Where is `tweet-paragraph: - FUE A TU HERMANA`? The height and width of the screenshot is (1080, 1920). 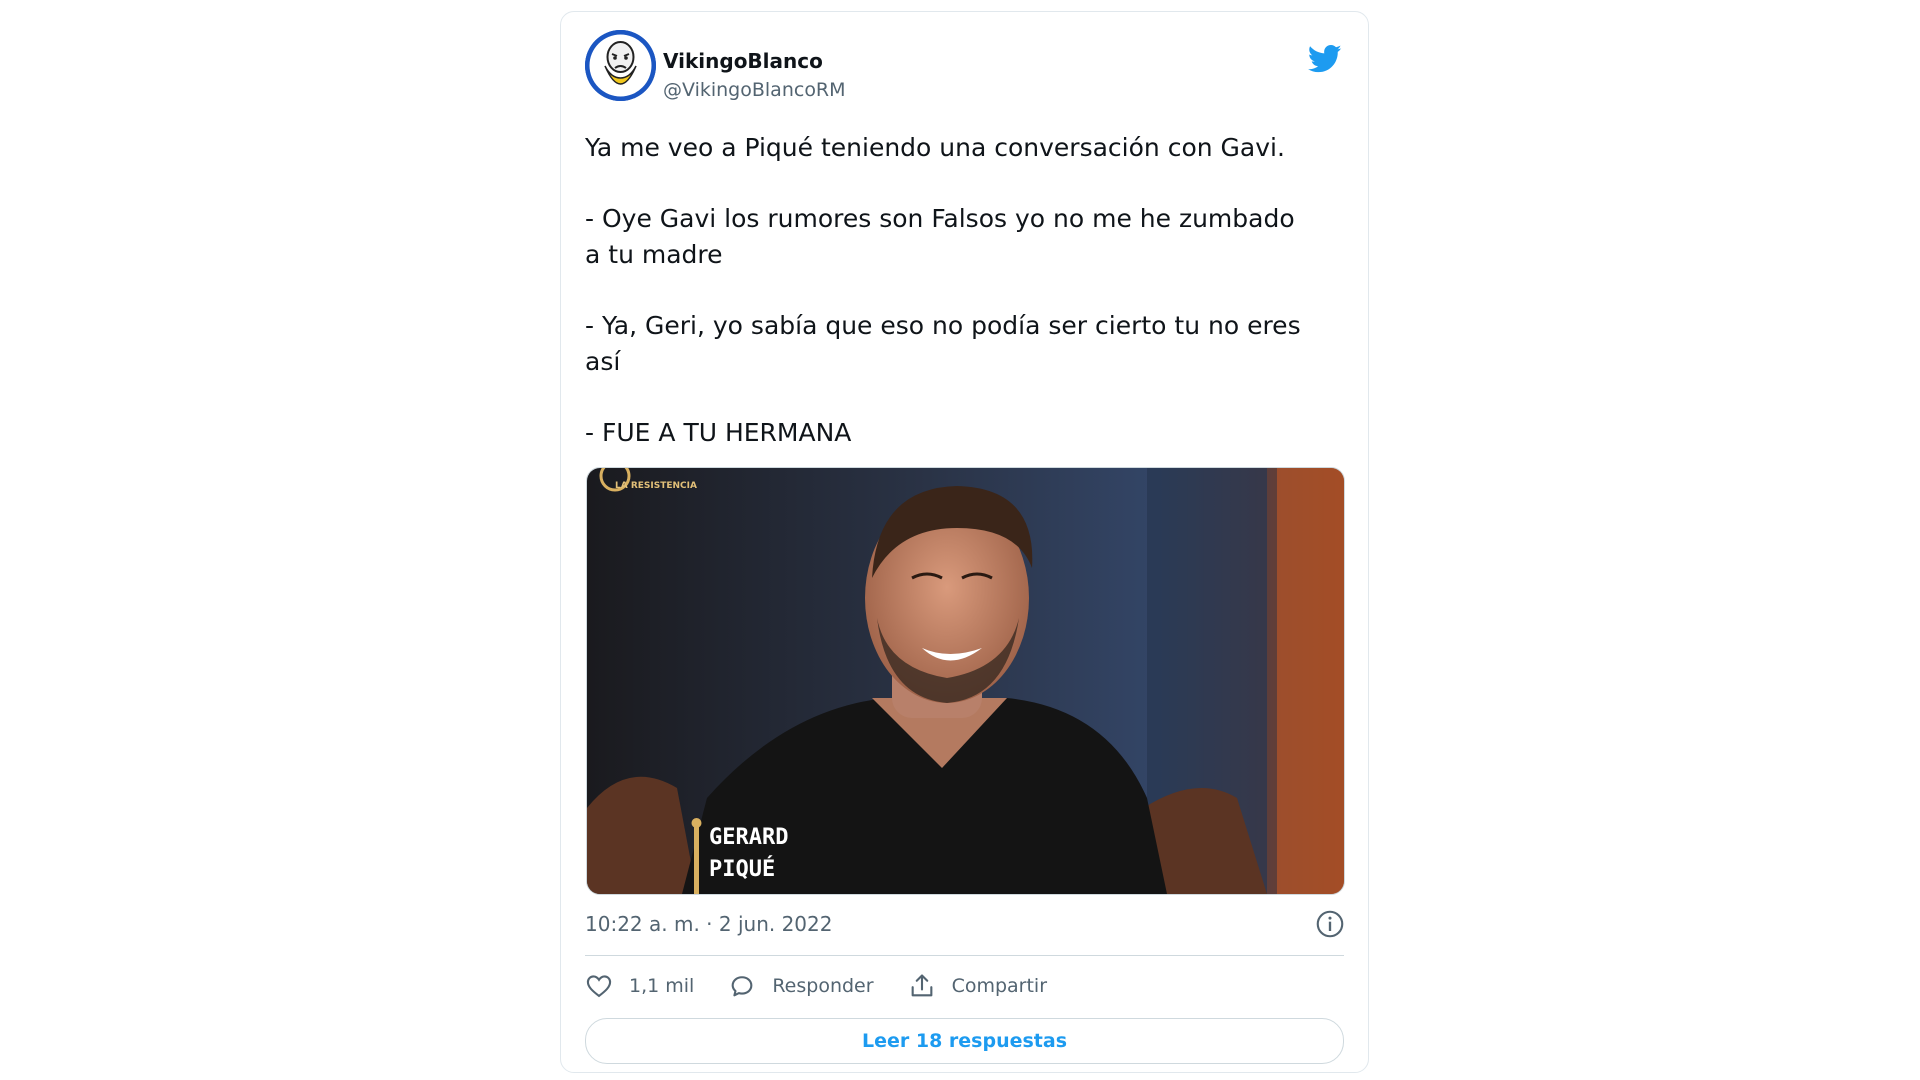
tweet-paragraph: - FUE A TU HERMANA is located at coordinates (718, 432).